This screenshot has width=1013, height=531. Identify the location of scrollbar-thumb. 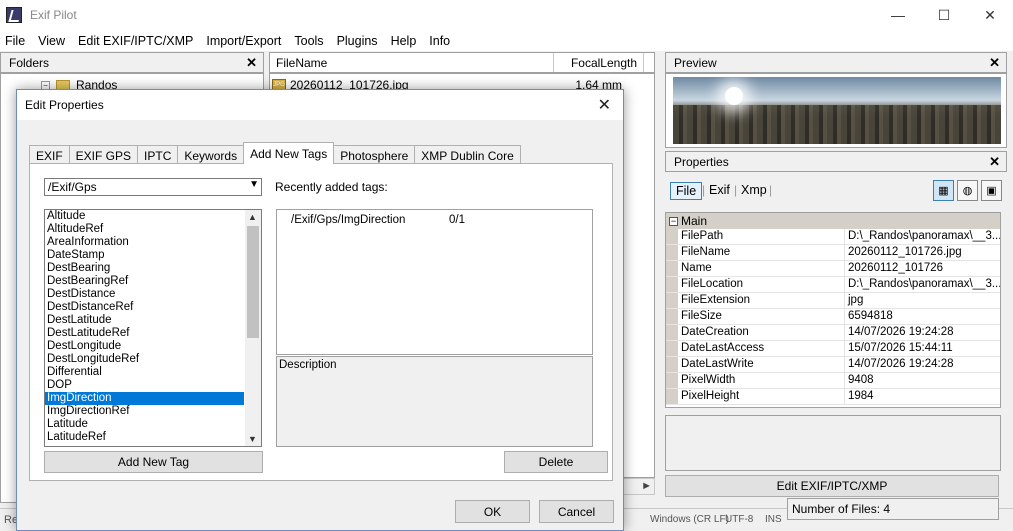
(253, 282).